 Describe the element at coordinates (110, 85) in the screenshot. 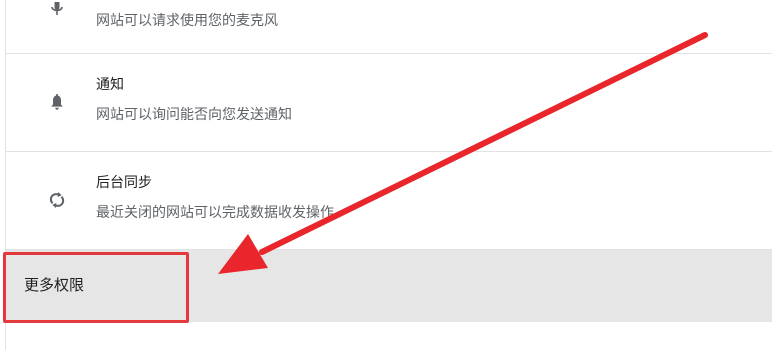

I see `notifications-title: 通知` at that location.